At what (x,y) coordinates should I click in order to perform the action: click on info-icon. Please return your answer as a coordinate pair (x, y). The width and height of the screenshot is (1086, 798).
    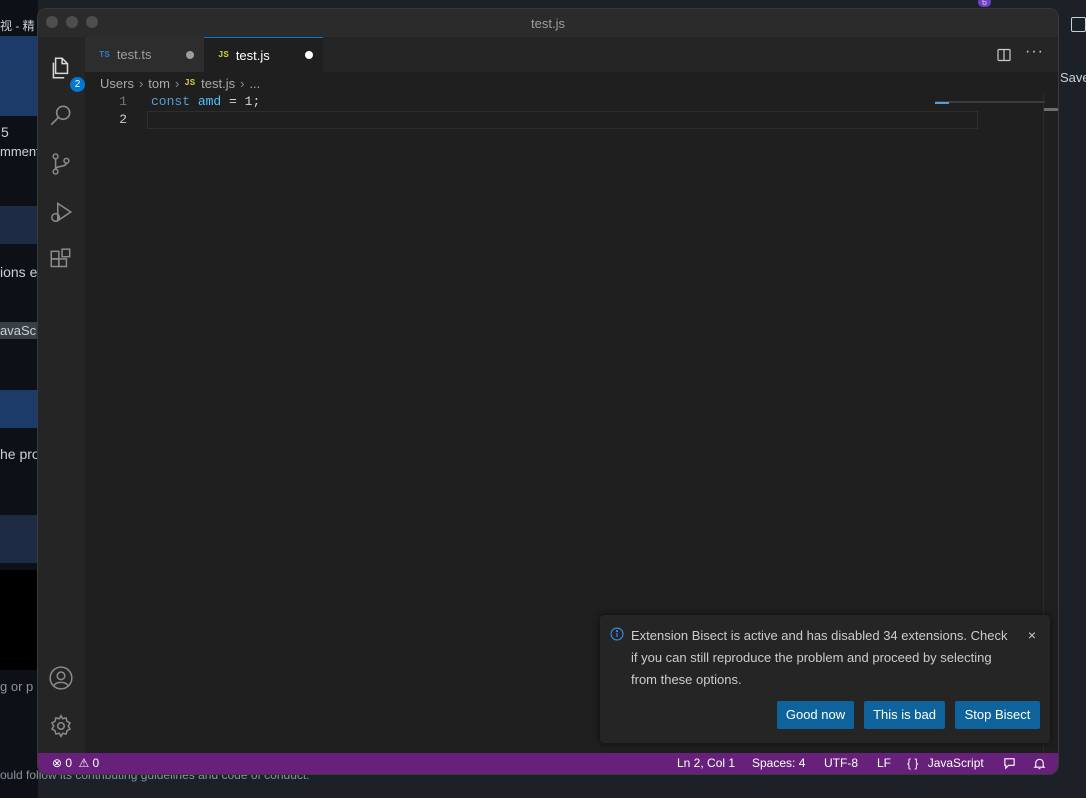
    Looking at the image, I should click on (617, 634).